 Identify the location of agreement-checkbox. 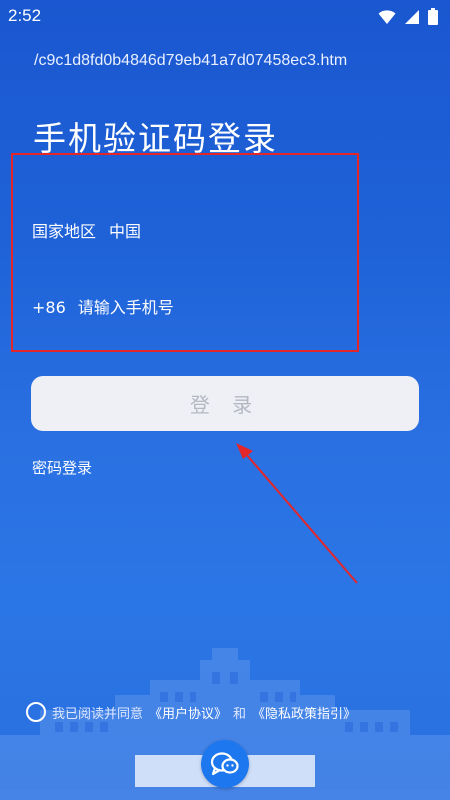
(36, 712).